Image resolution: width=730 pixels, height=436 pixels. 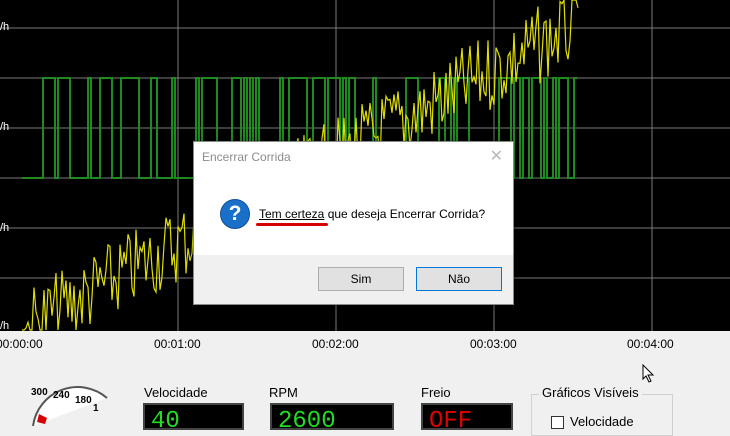 What do you see at coordinates (590, 392) in the screenshot?
I see `graficos-visiveis-title: Gráficos Visíveis` at bounding box center [590, 392].